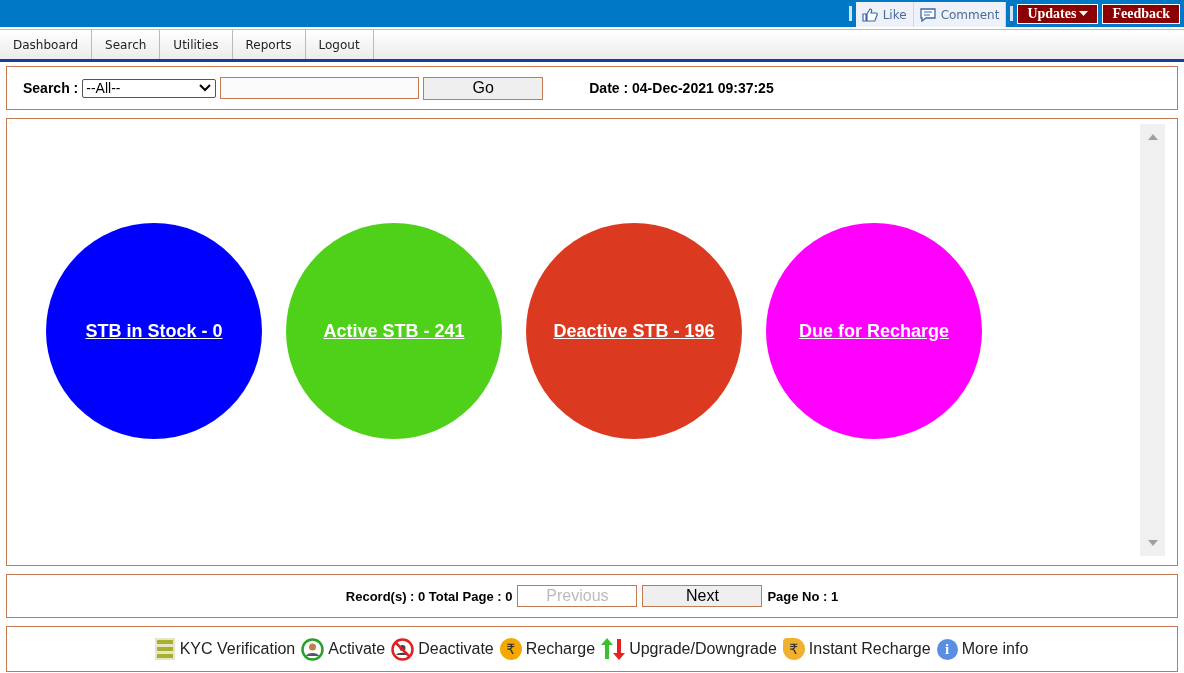  What do you see at coordinates (869, 14) in the screenshot?
I see `thumbs-up-icon` at bounding box center [869, 14].